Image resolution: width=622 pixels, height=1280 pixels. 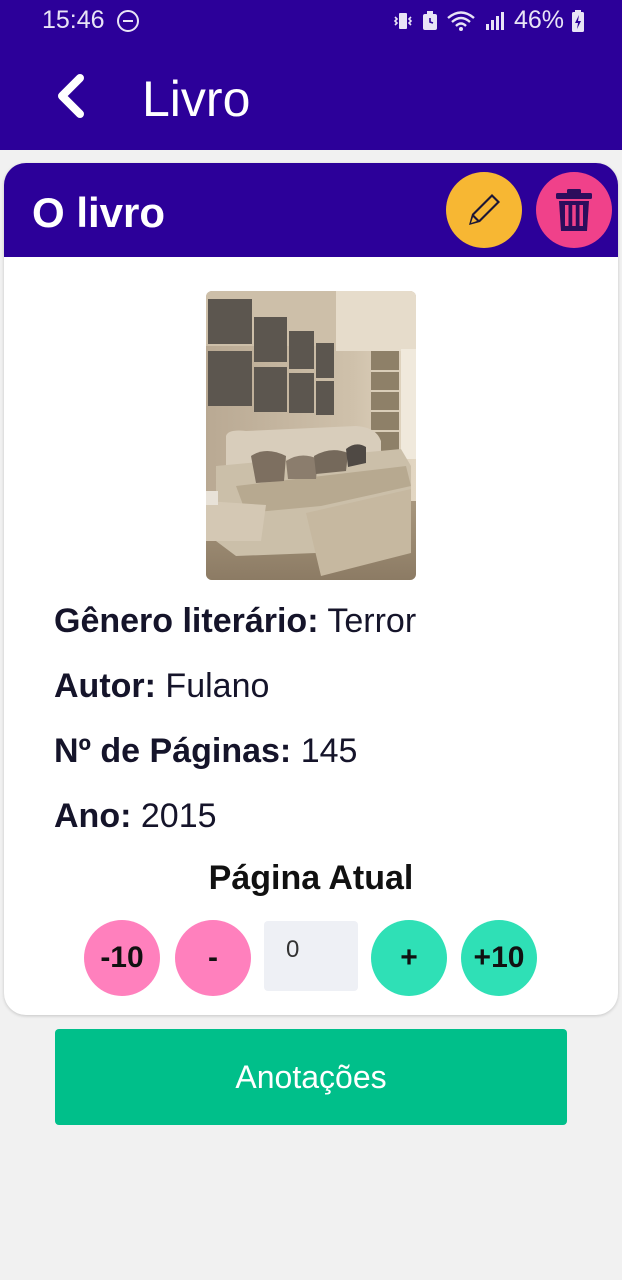 What do you see at coordinates (105, 686) in the screenshot?
I see `author-label: Autor:` at bounding box center [105, 686].